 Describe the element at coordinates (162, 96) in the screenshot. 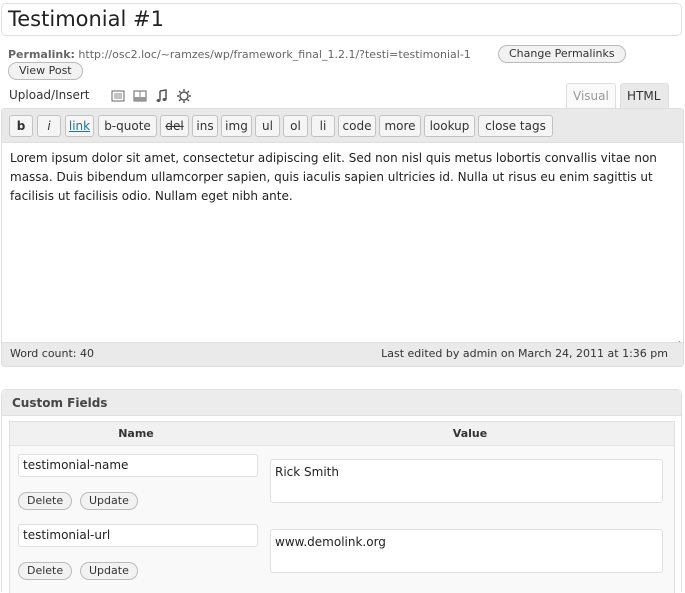

I see `audio-icon` at that location.